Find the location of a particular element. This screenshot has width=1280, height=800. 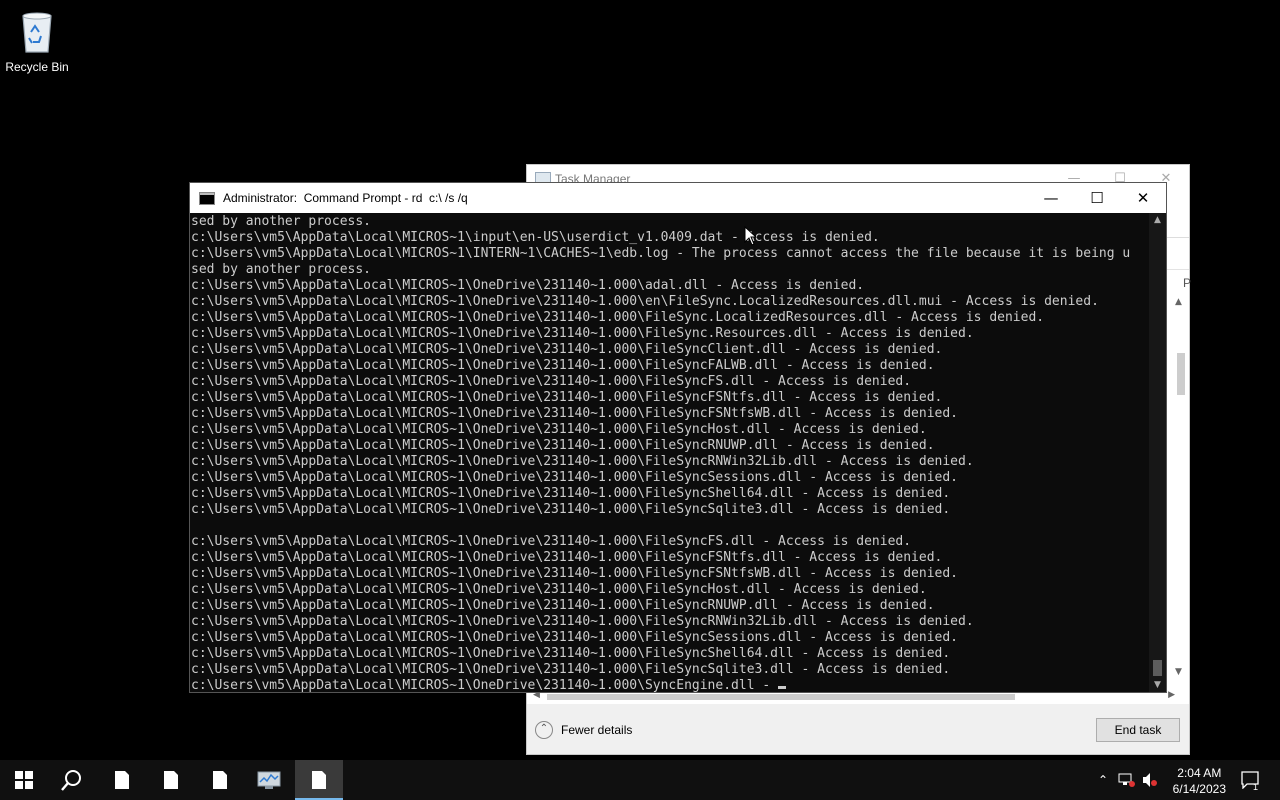

cmd-icon is located at coordinates (207, 198).